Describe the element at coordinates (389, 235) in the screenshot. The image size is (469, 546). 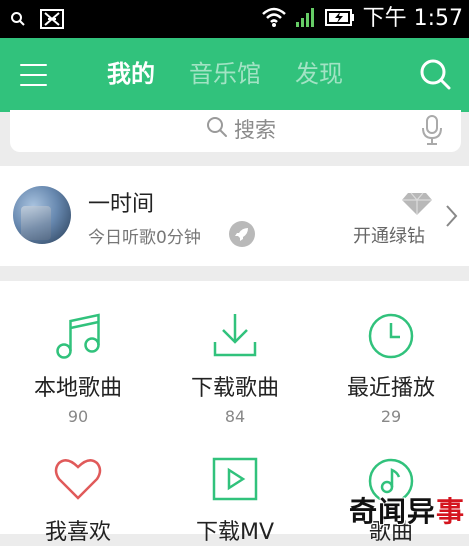
I see `open-vip-link: 开通绿钻` at that location.